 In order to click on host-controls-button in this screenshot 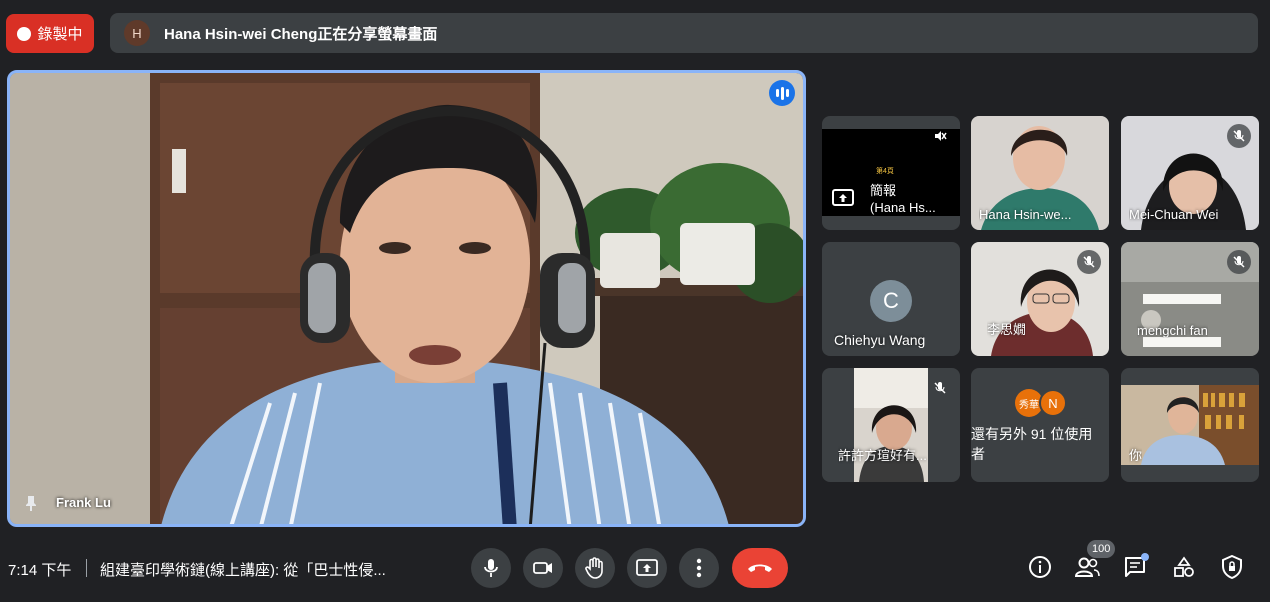, I will do `click(1232, 567)`.